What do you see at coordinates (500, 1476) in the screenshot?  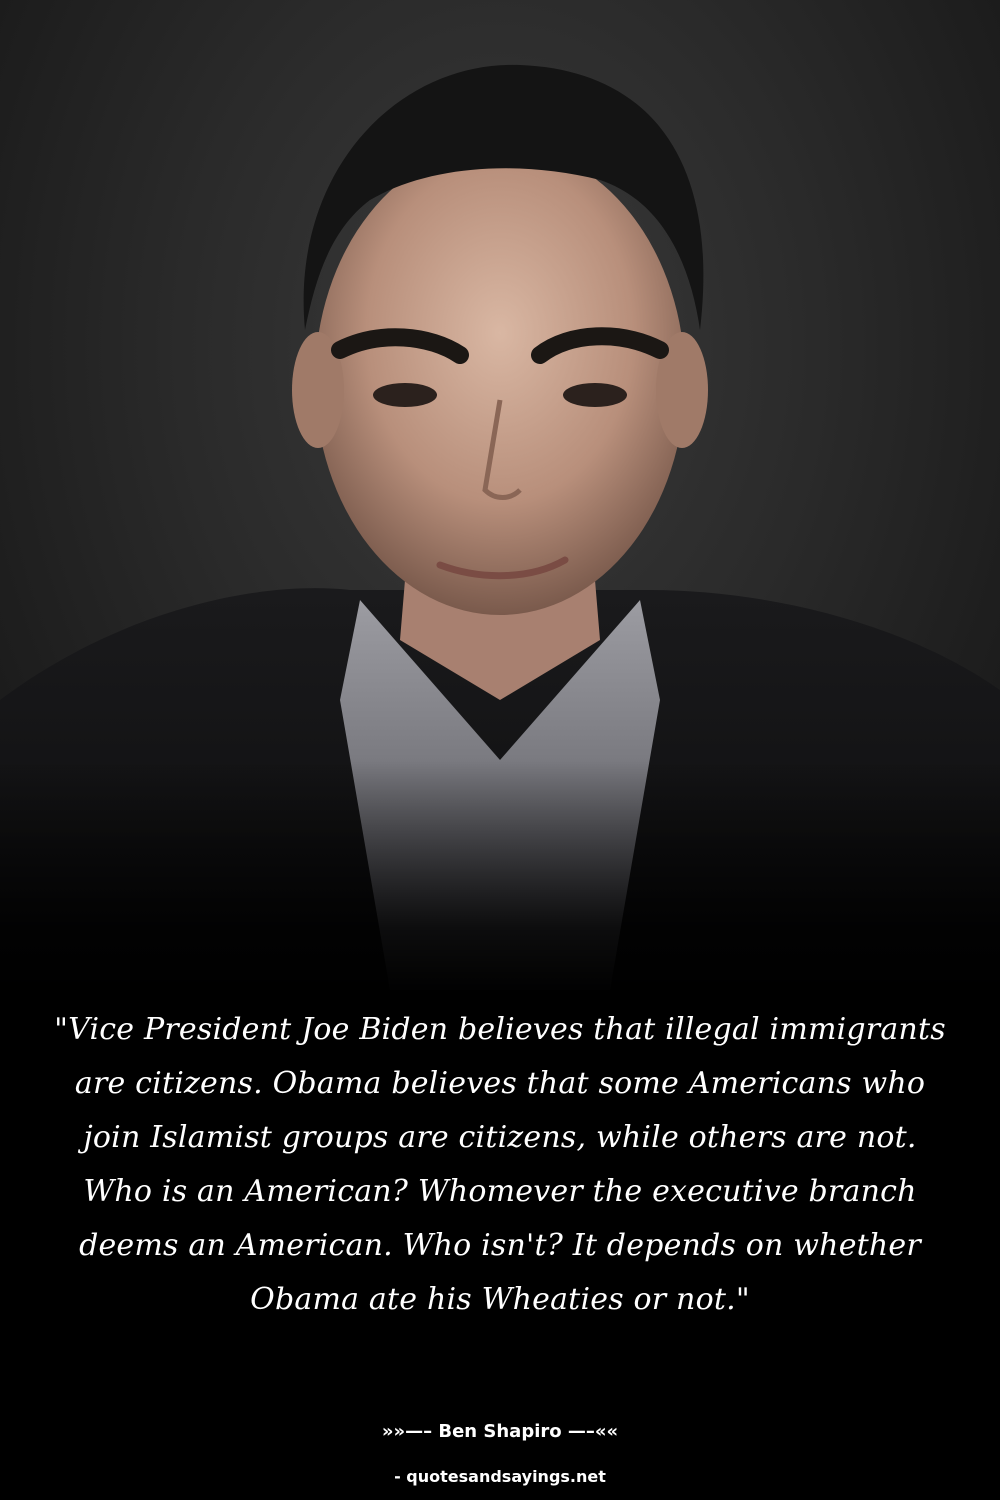 I see `source-credit: - quotesandsayings.net` at bounding box center [500, 1476].